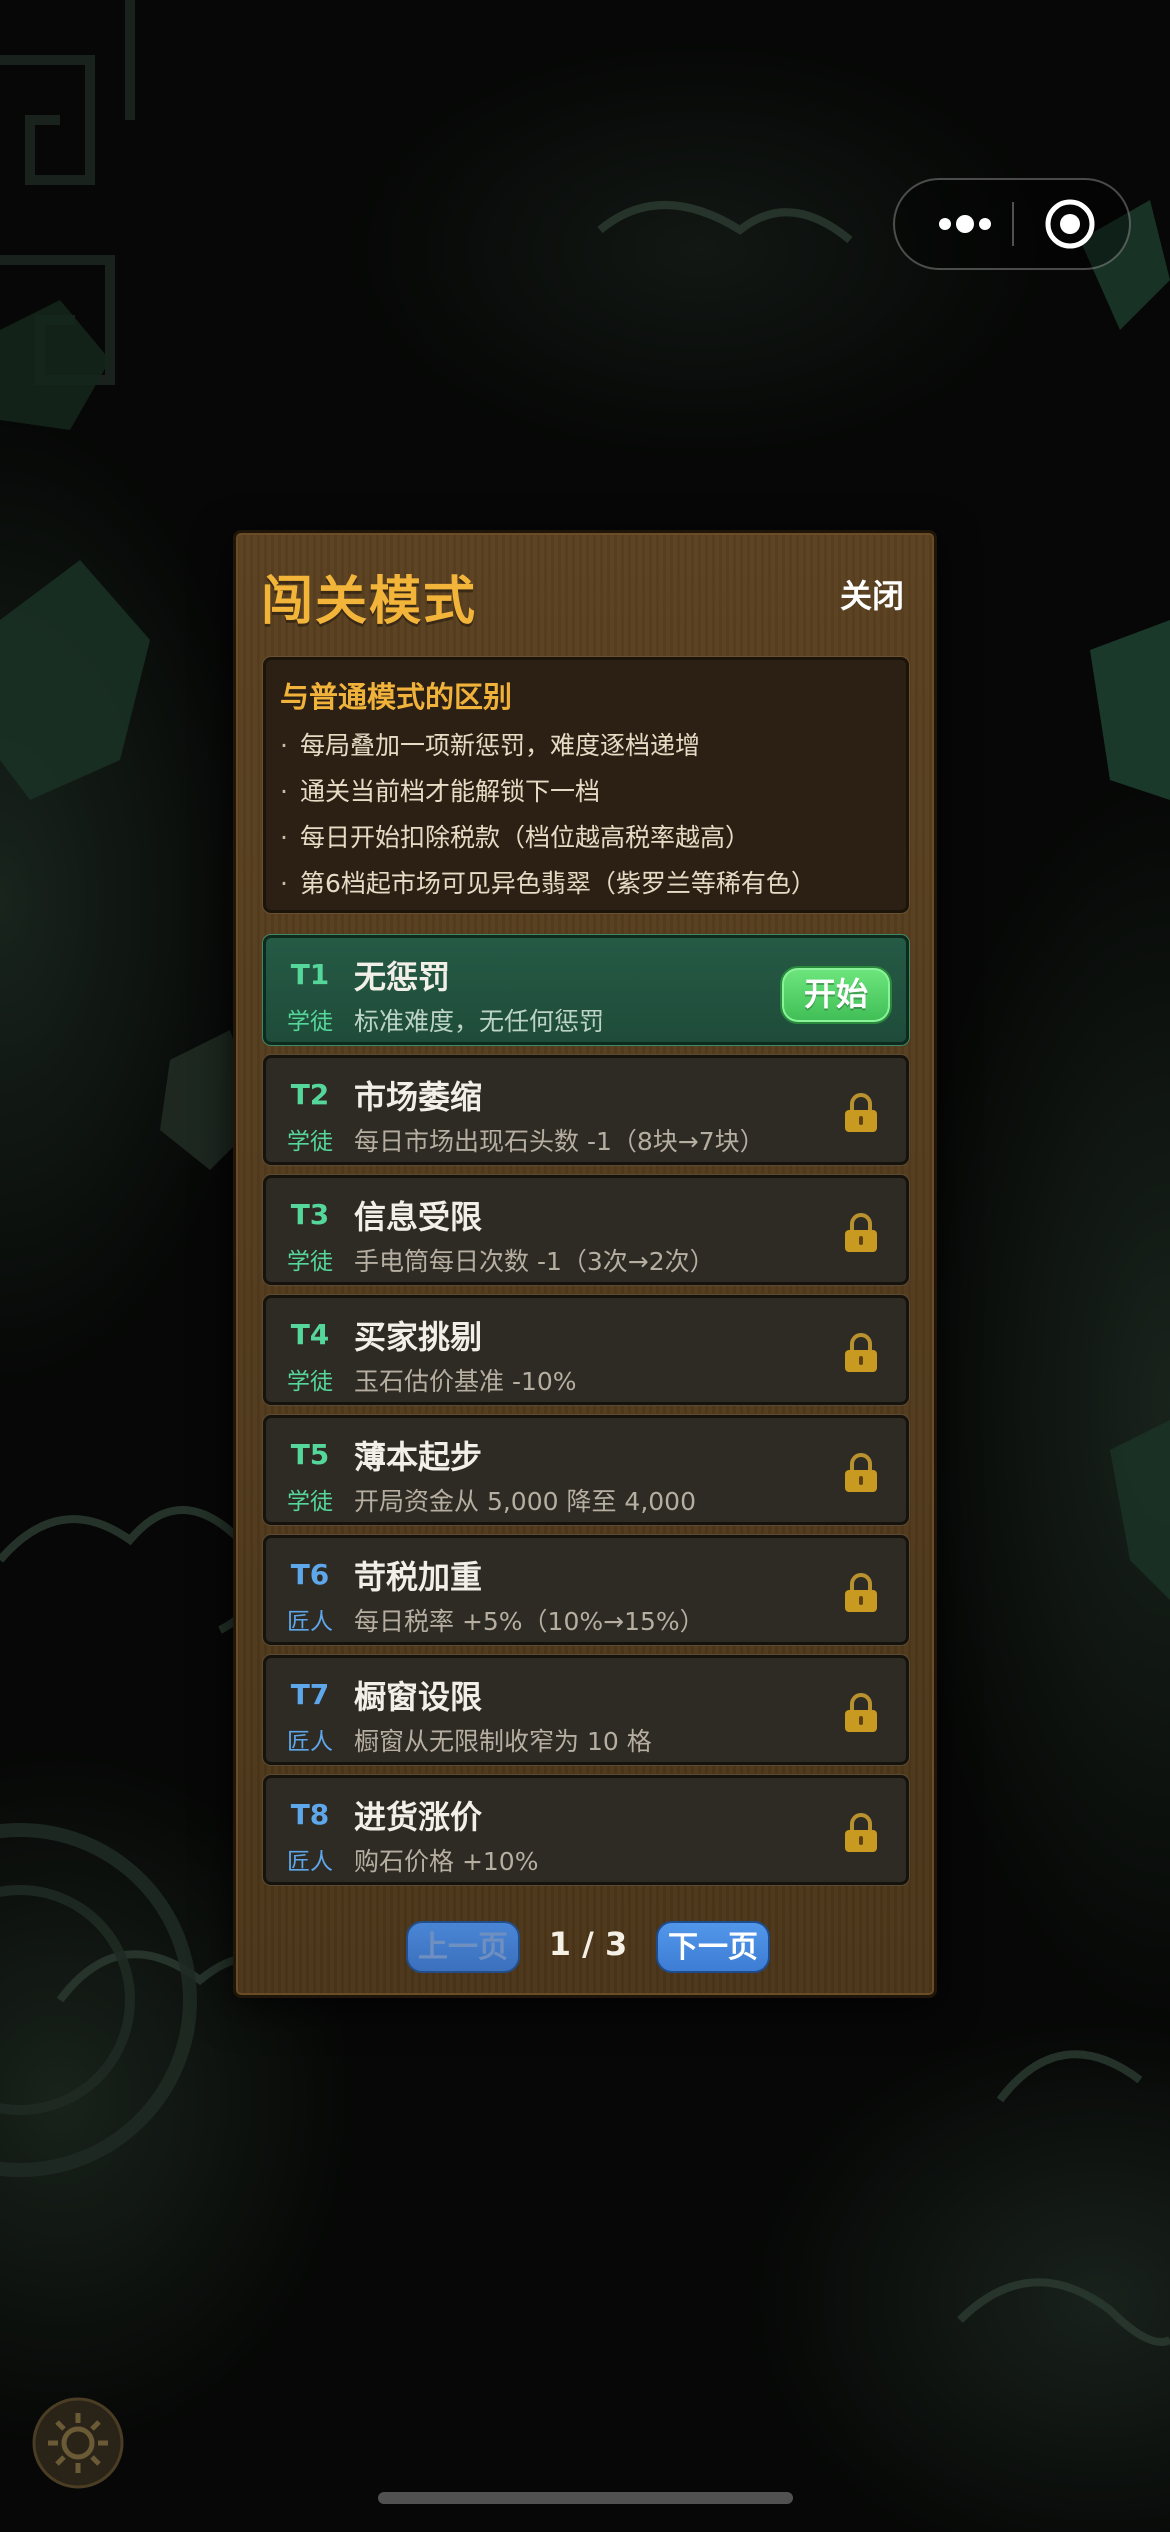  What do you see at coordinates (872, 594) in the screenshot?
I see `close-button: 关闭` at bounding box center [872, 594].